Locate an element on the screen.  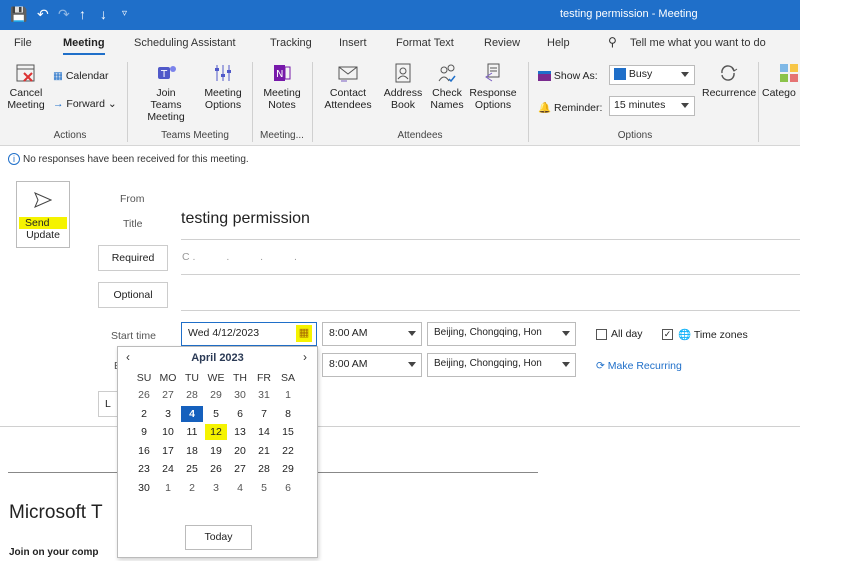
start-date-input: Wed 4/12/2023 ▦ is located at coordinates (249, 334).